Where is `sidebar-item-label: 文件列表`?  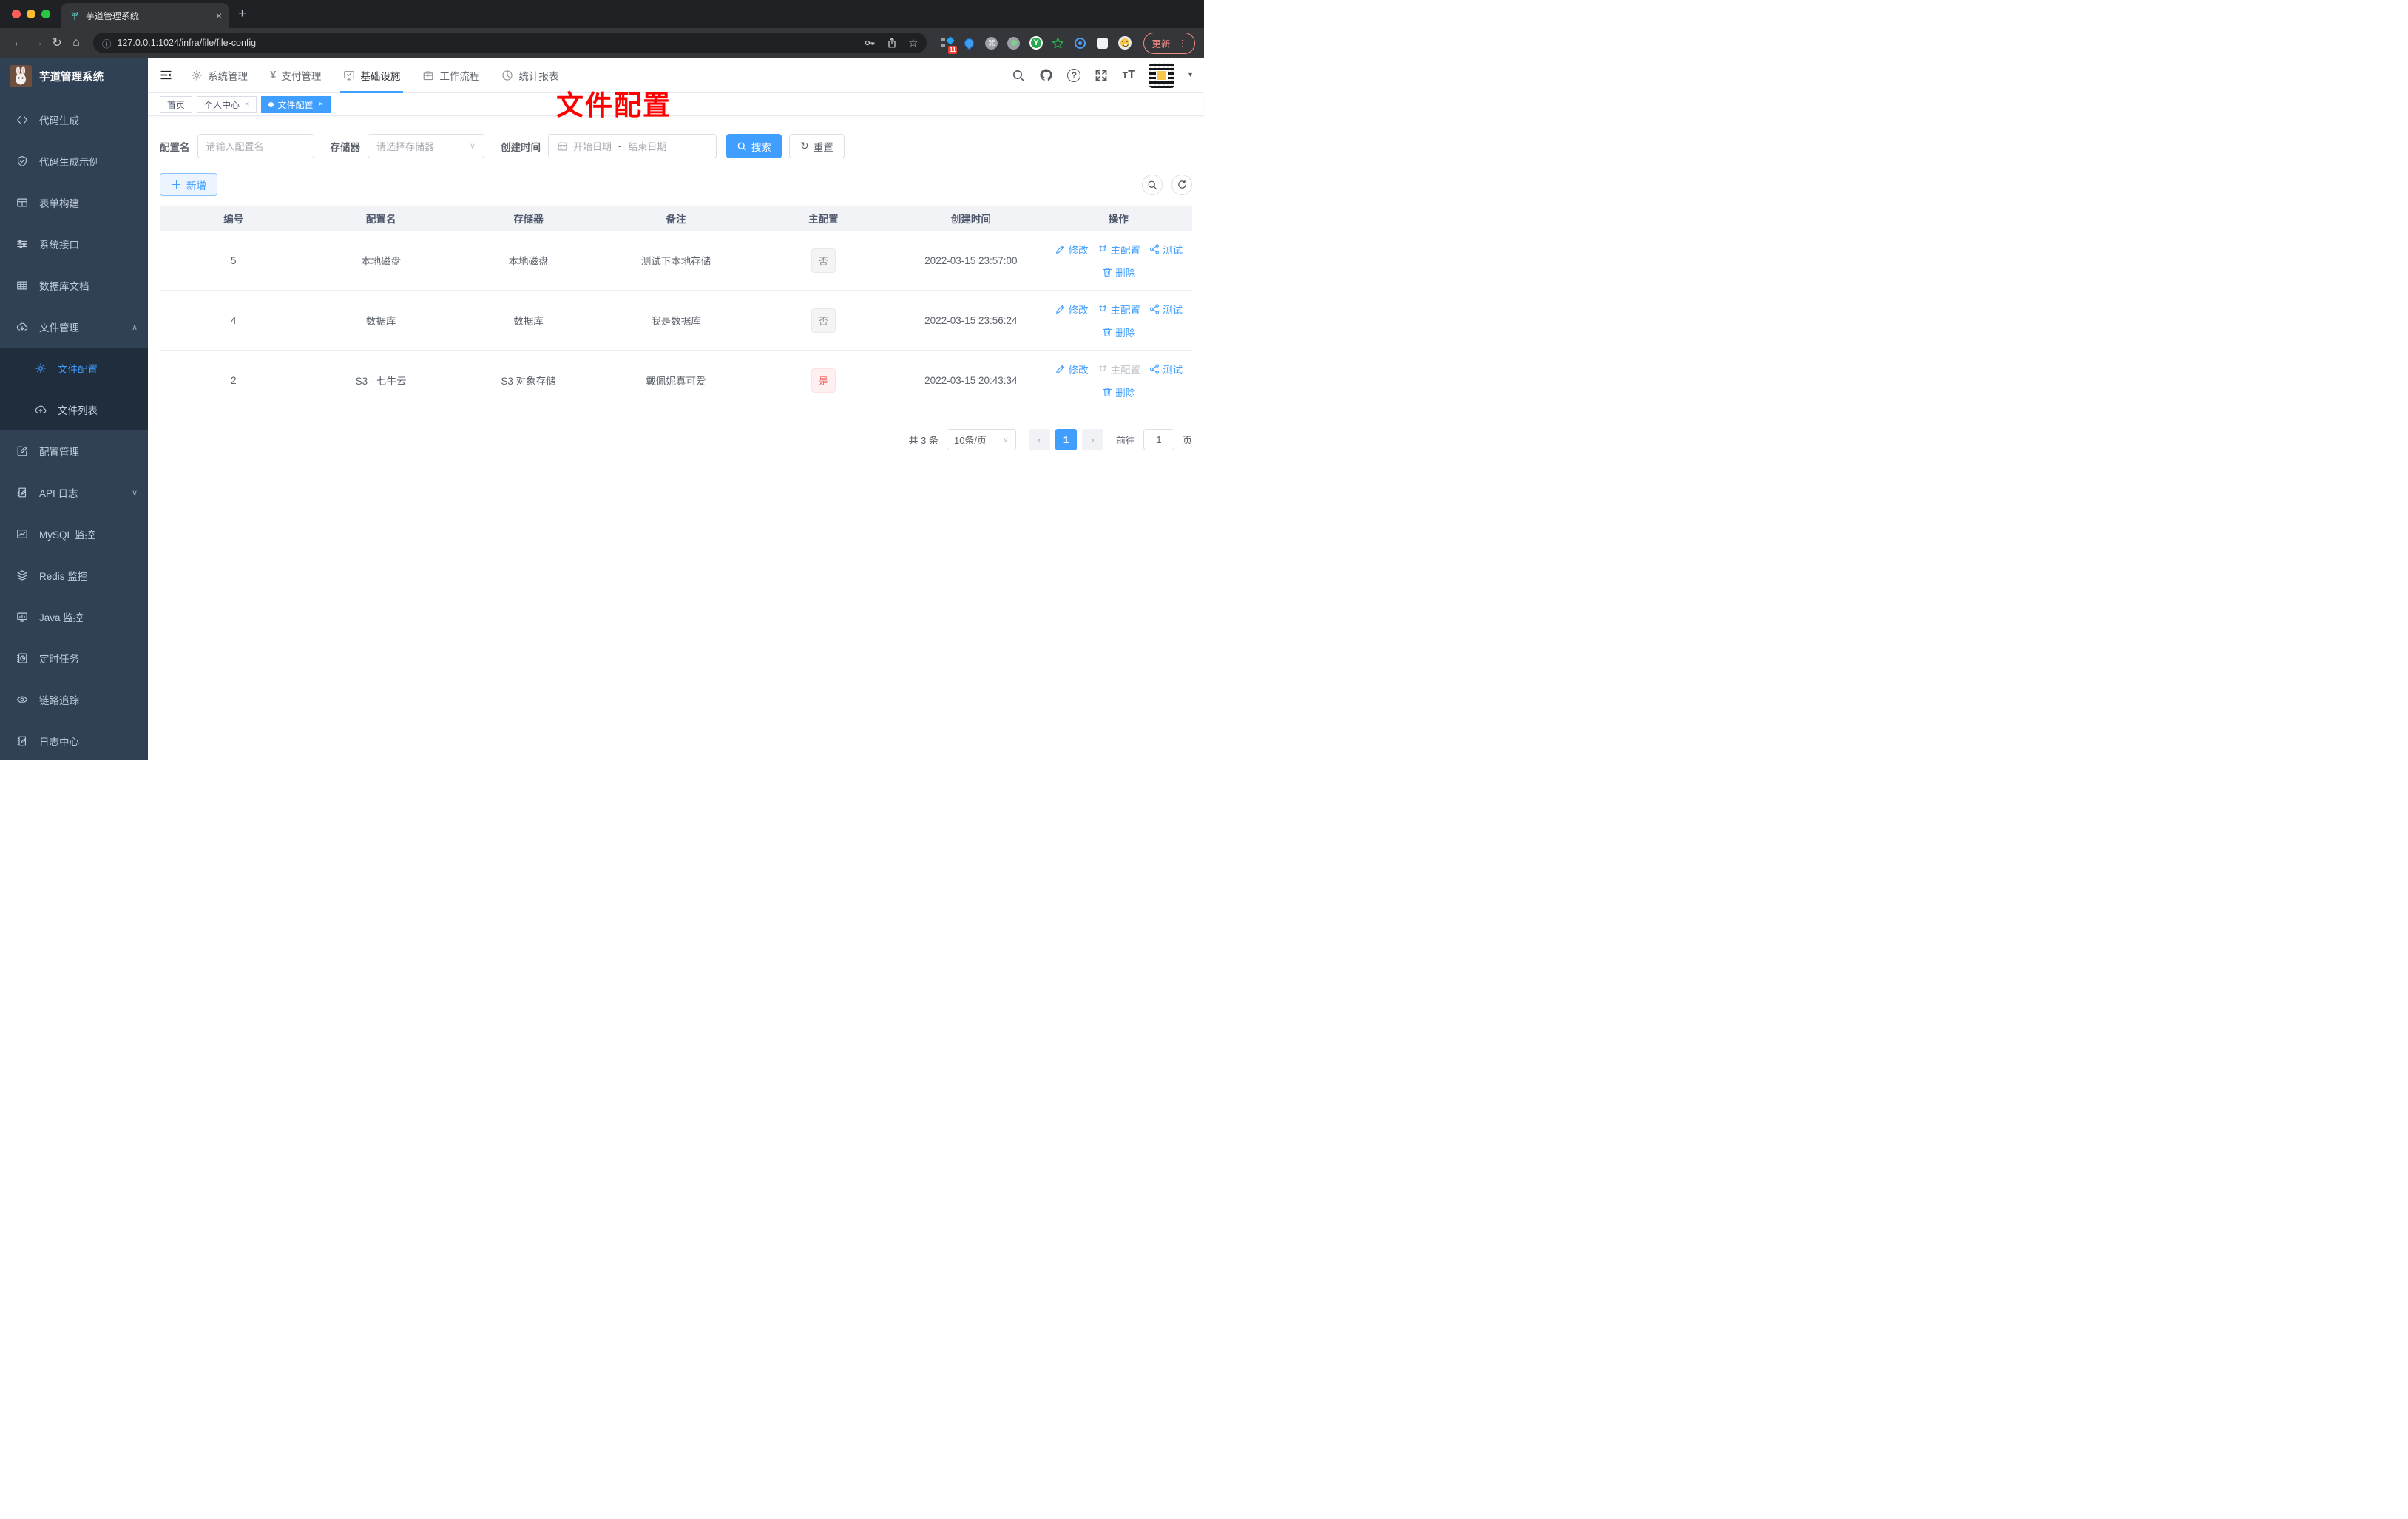 sidebar-item-label: 文件列表 is located at coordinates (78, 410).